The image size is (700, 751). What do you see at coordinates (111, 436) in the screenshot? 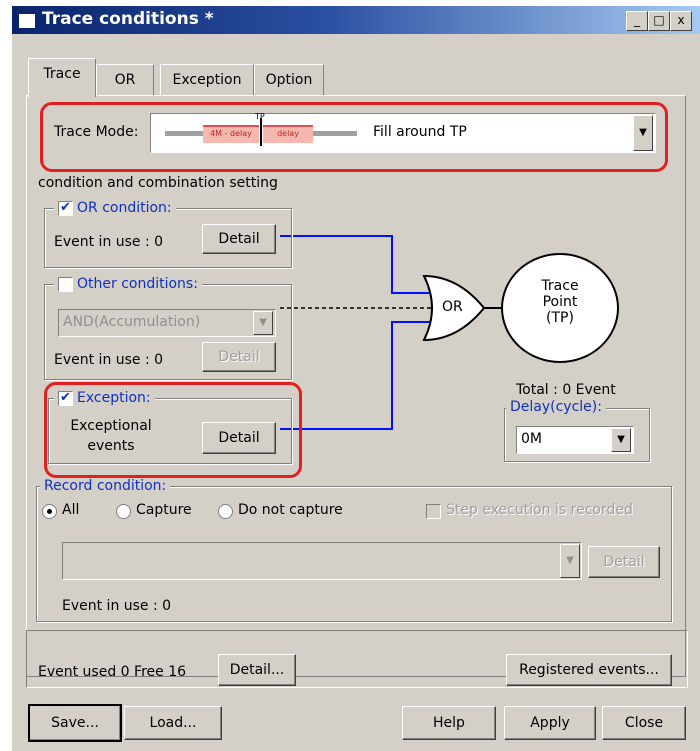
I see `exception-text: Exceptional events` at bounding box center [111, 436].